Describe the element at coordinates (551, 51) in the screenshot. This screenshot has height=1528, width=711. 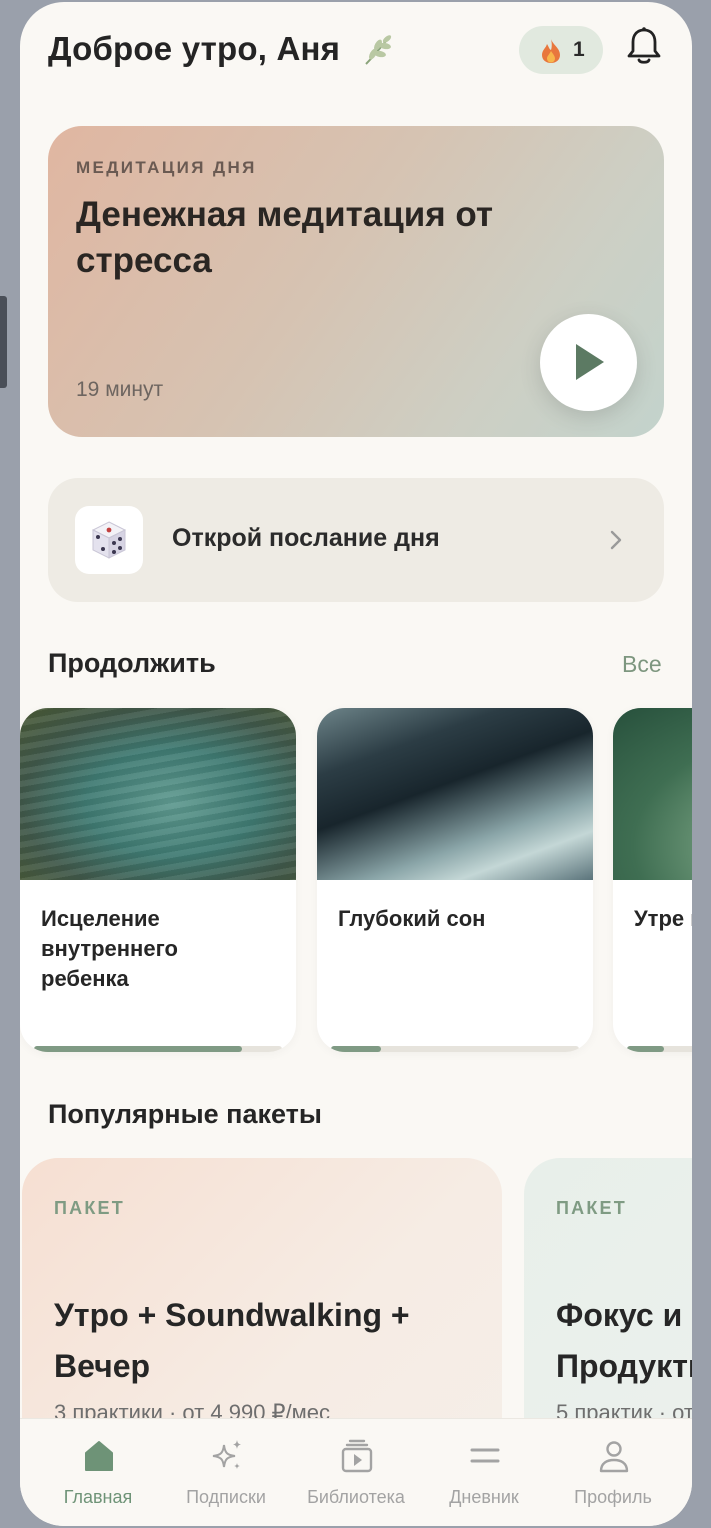
I see `flame-icon` at that location.